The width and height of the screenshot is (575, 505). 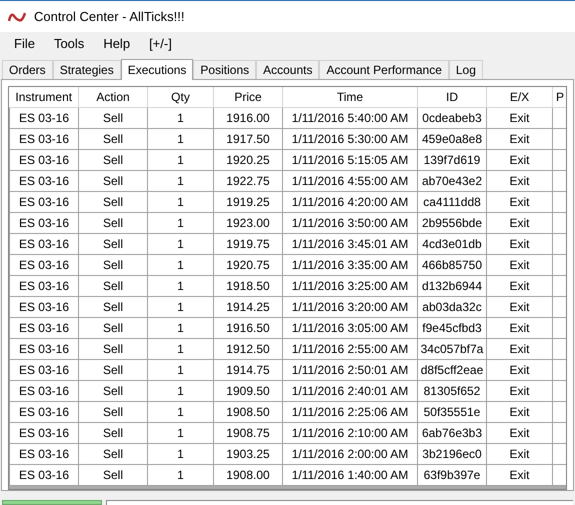 What do you see at coordinates (288, 69) in the screenshot?
I see `tab: Accounts` at bounding box center [288, 69].